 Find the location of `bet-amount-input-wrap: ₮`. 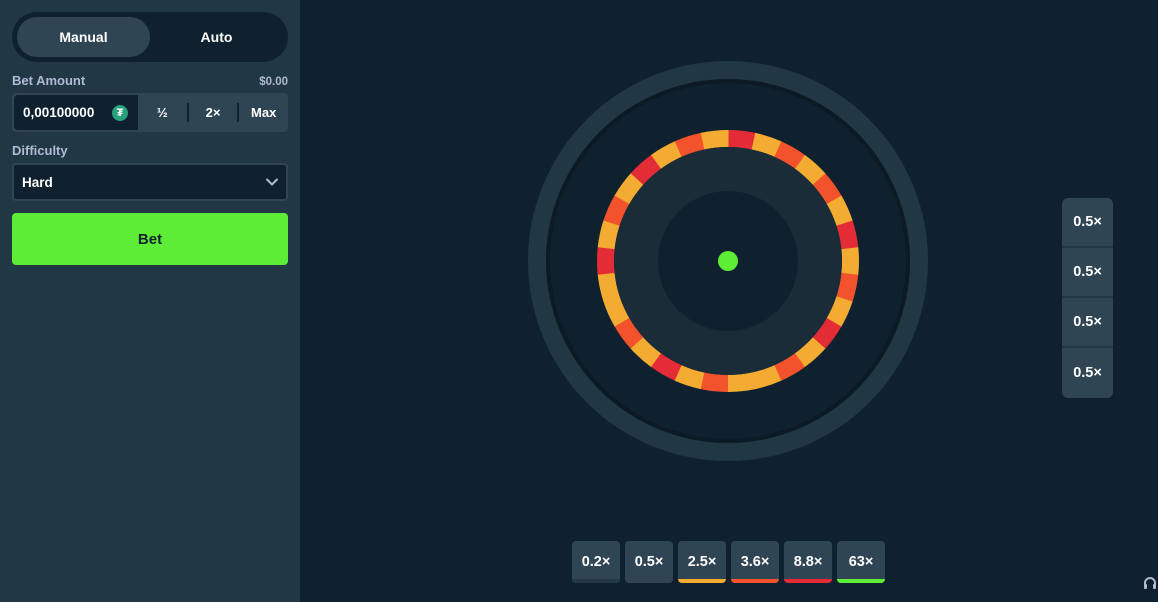

bet-amount-input-wrap: ₮ is located at coordinates (76, 112).